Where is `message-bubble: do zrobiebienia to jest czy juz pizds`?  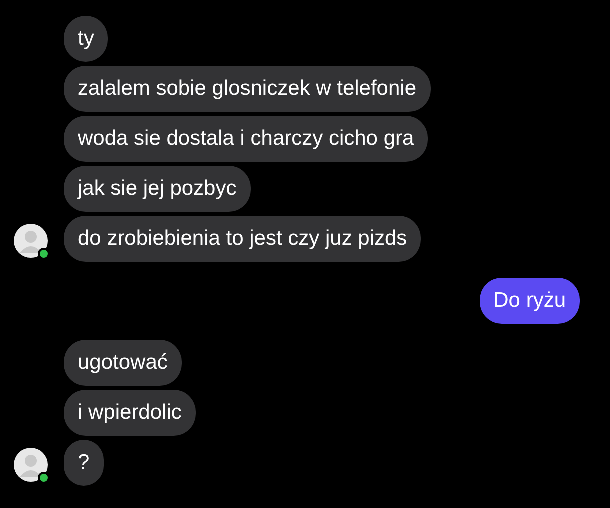 message-bubble: do zrobiebienia to jest czy juz pizds is located at coordinates (243, 239).